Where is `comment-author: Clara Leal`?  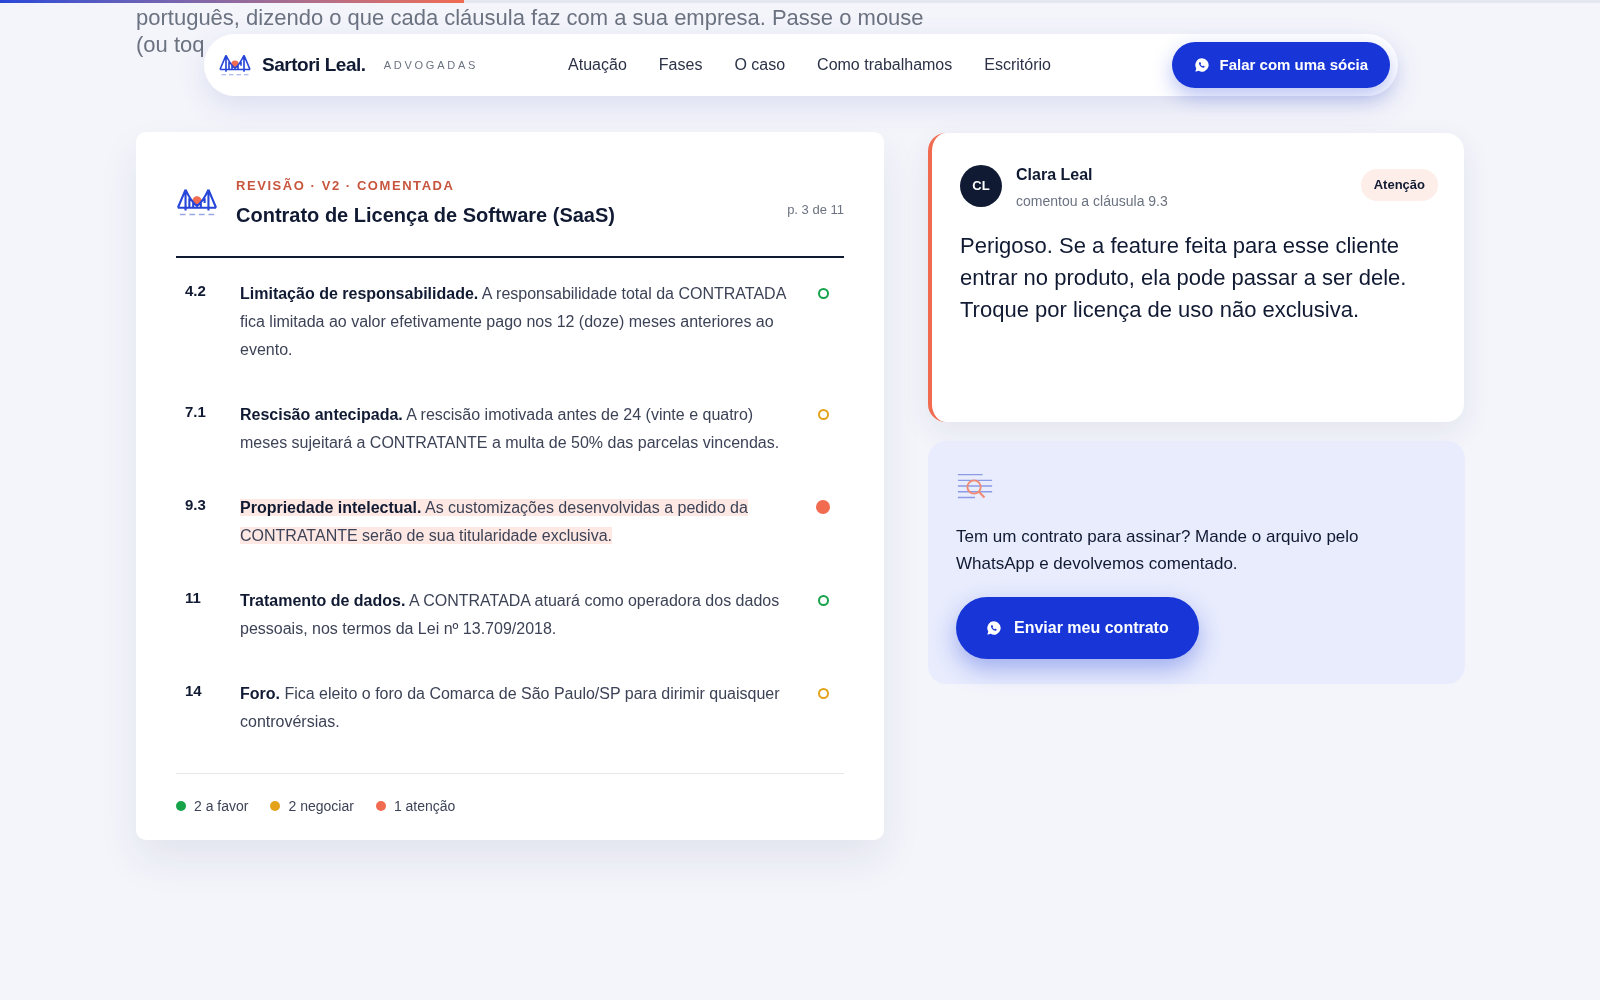
comment-author: Clara Leal is located at coordinates (1054, 175).